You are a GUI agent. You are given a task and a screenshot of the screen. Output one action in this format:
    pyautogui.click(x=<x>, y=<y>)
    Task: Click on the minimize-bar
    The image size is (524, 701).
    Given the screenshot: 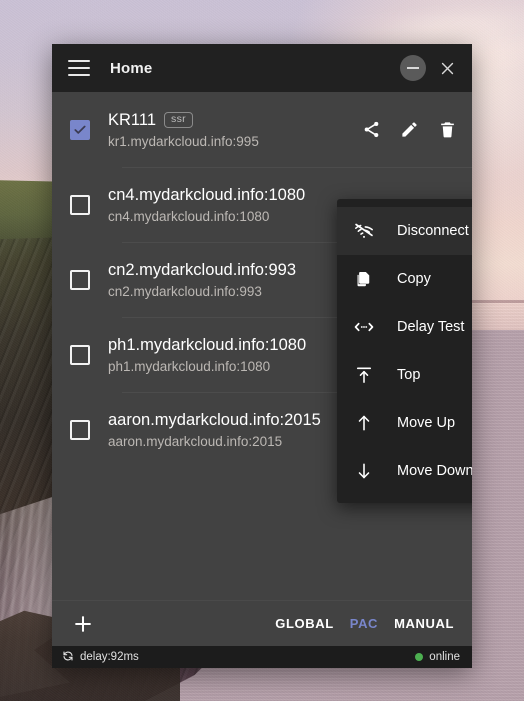 What is the action you would take?
    pyautogui.click(x=413, y=68)
    